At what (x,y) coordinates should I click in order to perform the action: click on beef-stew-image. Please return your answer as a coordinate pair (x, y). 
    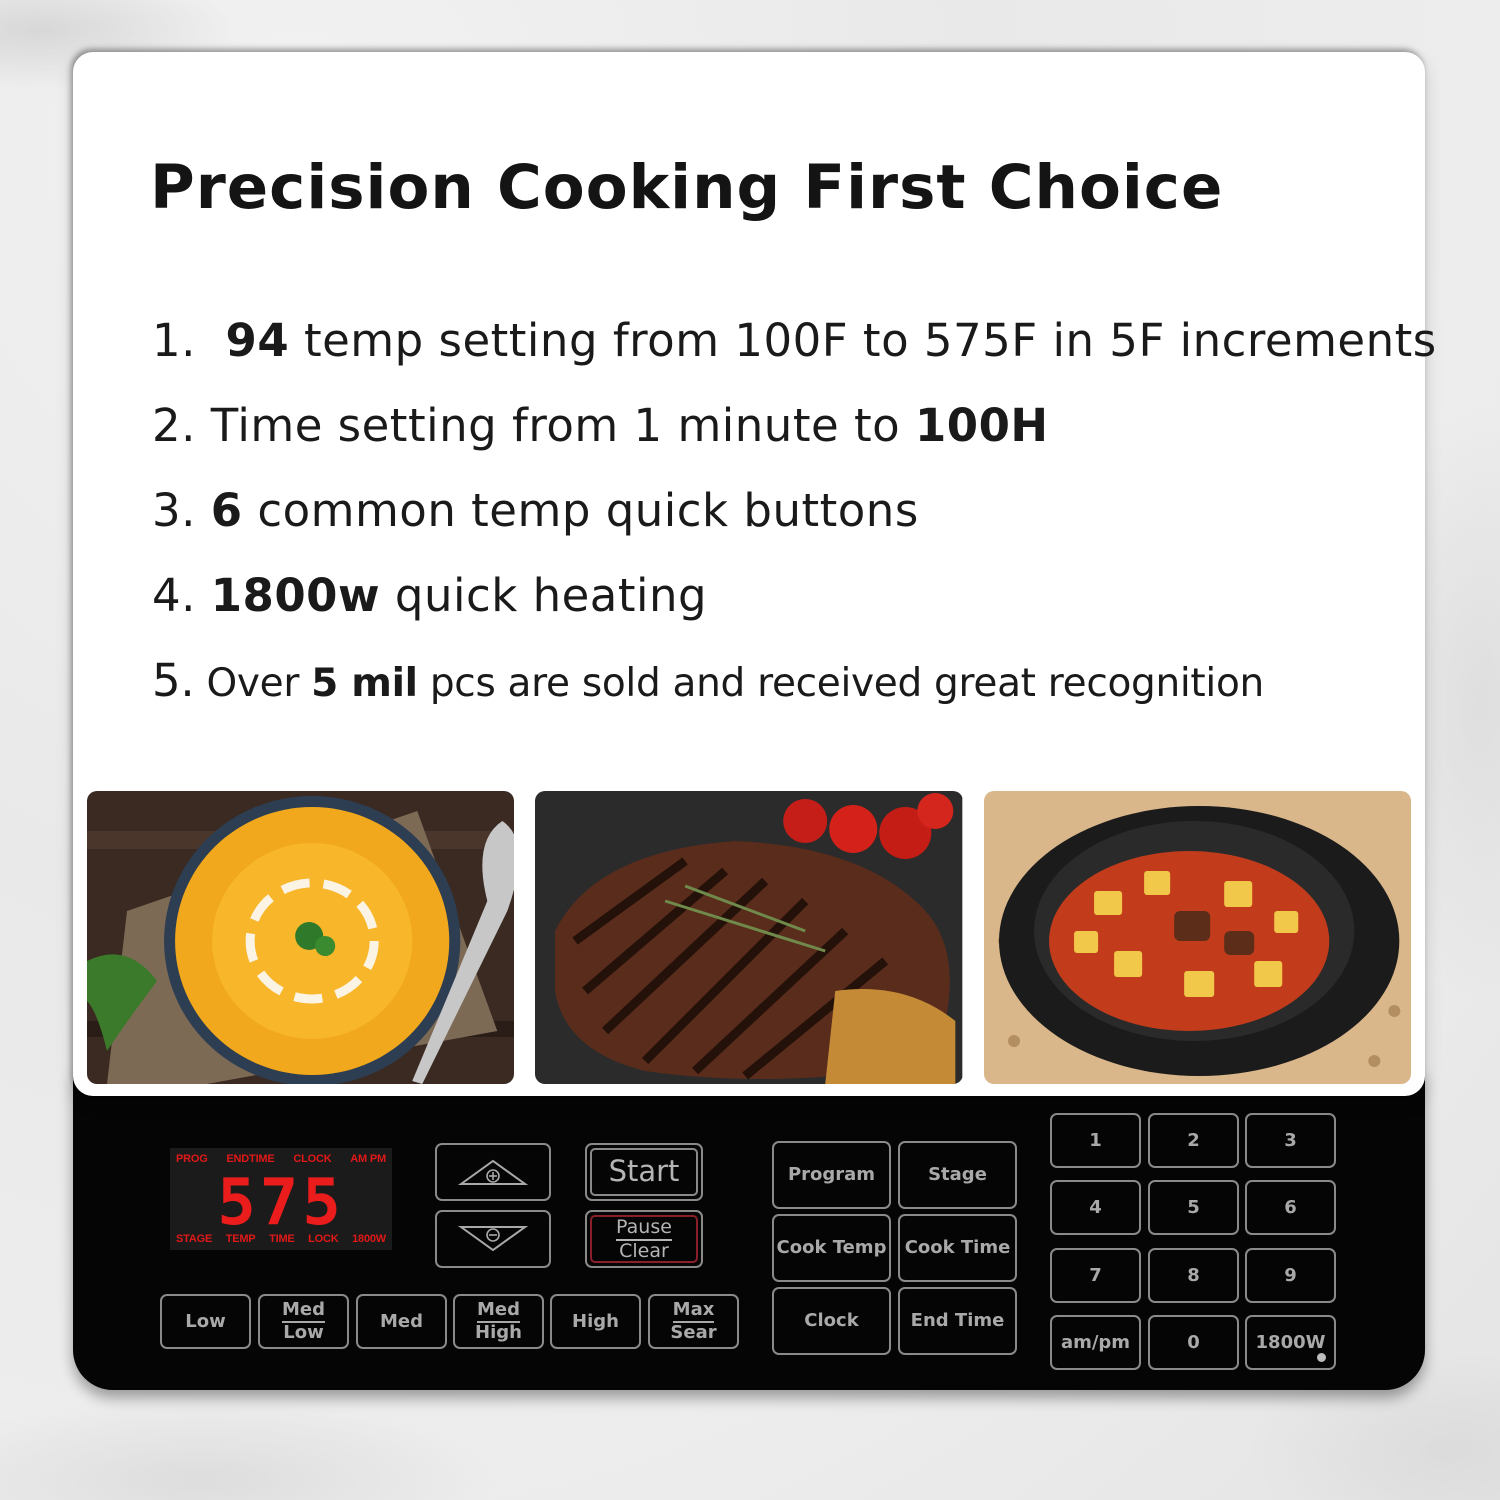
    Looking at the image, I should click on (1197, 937).